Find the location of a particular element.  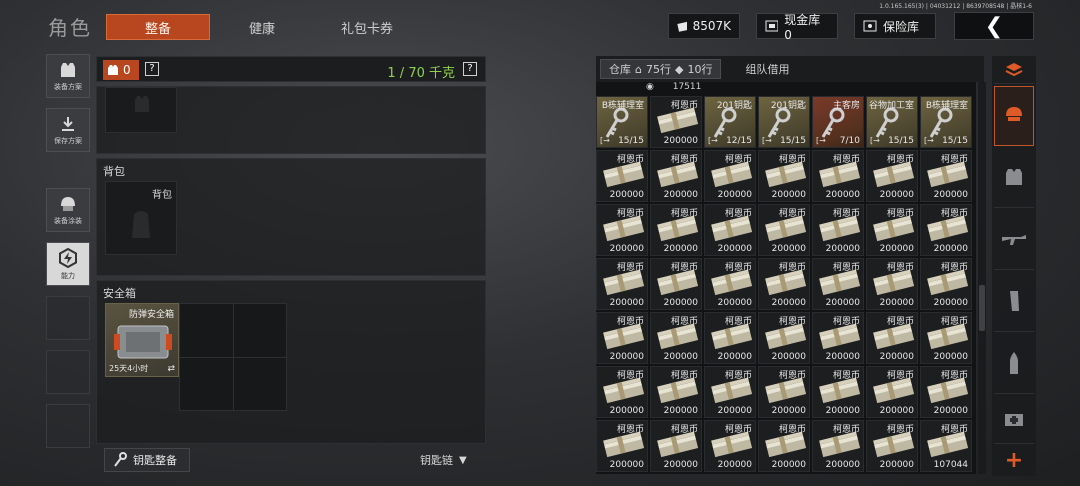

tab-health: 健康 is located at coordinates (262, 27).